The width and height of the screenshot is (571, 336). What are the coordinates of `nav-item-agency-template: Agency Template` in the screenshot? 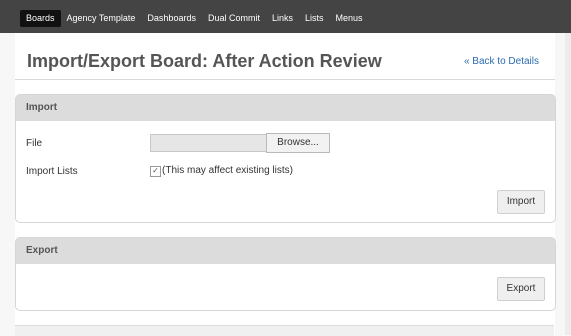 It's located at (101, 18).